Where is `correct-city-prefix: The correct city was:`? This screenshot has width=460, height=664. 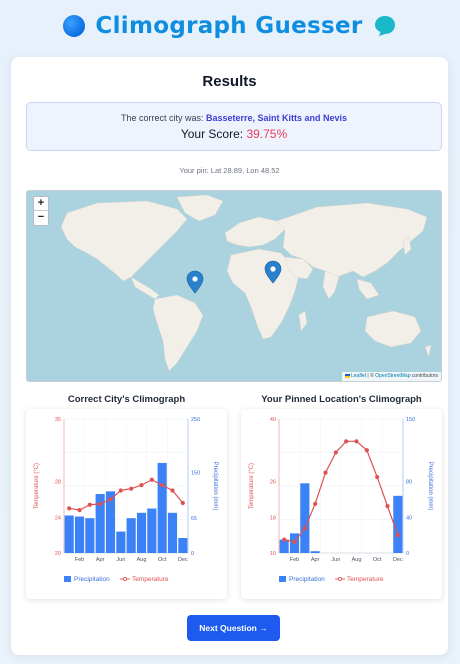 correct-city-prefix: The correct city was: is located at coordinates (162, 118).